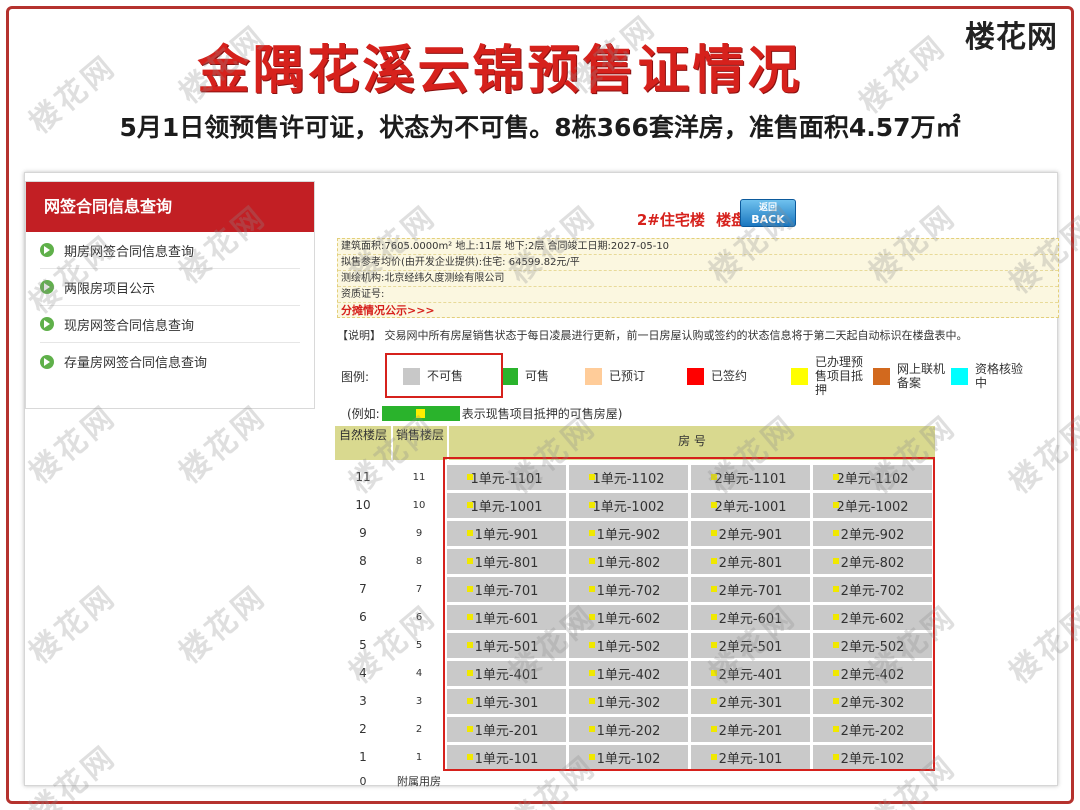  What do you see at coordinates (729, 376) in the screenshot?
I see `legend-text: 已签约` at bounding box center [729, 376].